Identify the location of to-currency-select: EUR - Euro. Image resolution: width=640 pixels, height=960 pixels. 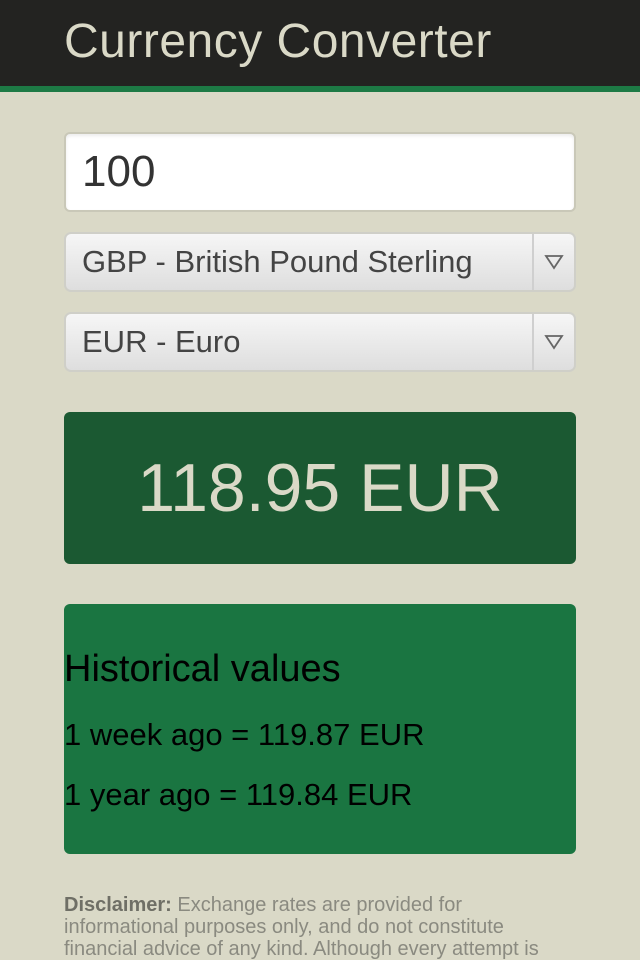
(320, 342).